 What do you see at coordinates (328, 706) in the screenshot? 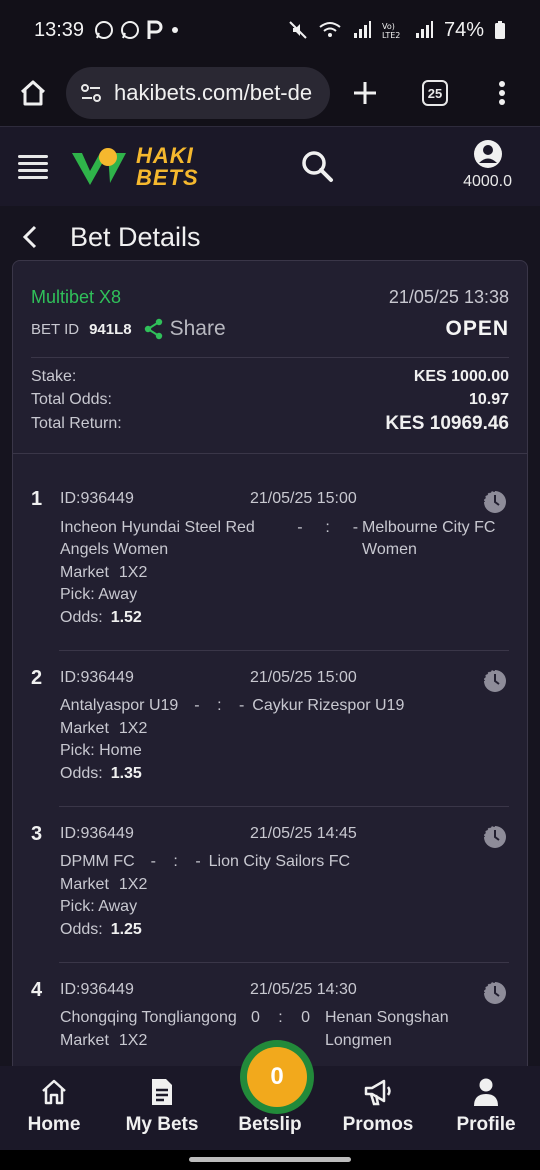
I see `away-team: Caykur Rizespor U19` at bounding box center [328, 706].